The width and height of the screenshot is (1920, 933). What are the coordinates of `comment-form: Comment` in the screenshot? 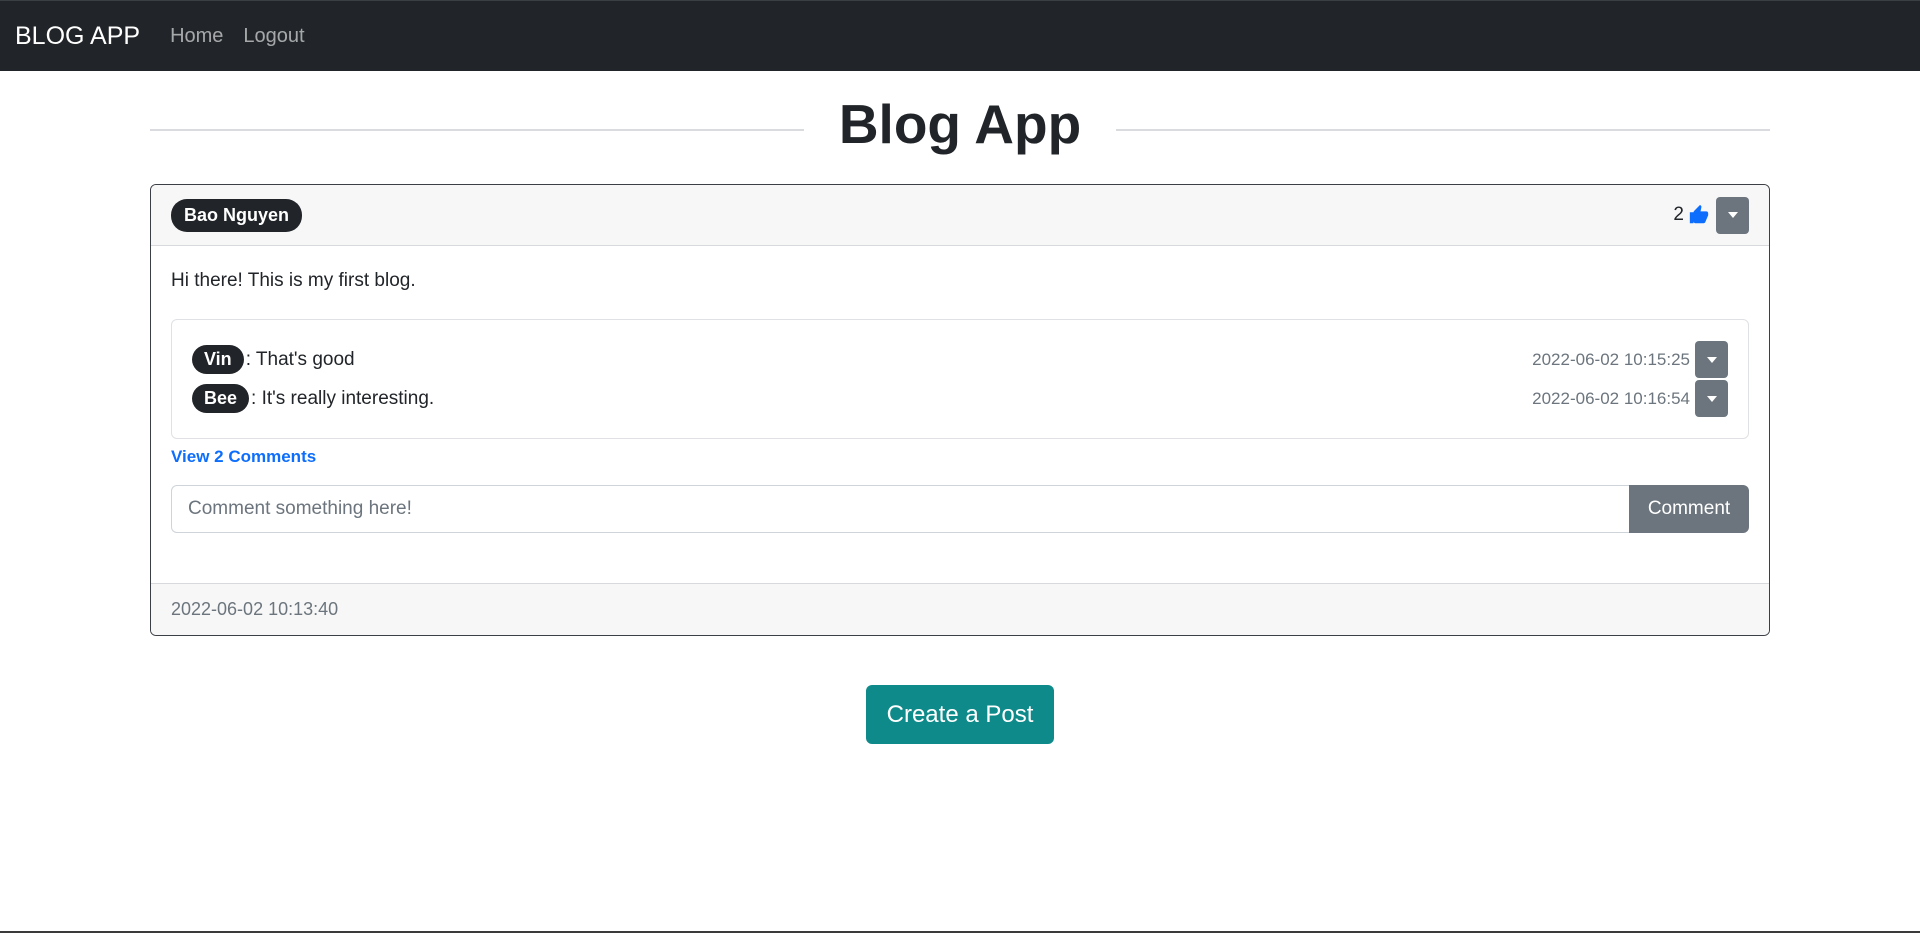 It's located at (960, 509).